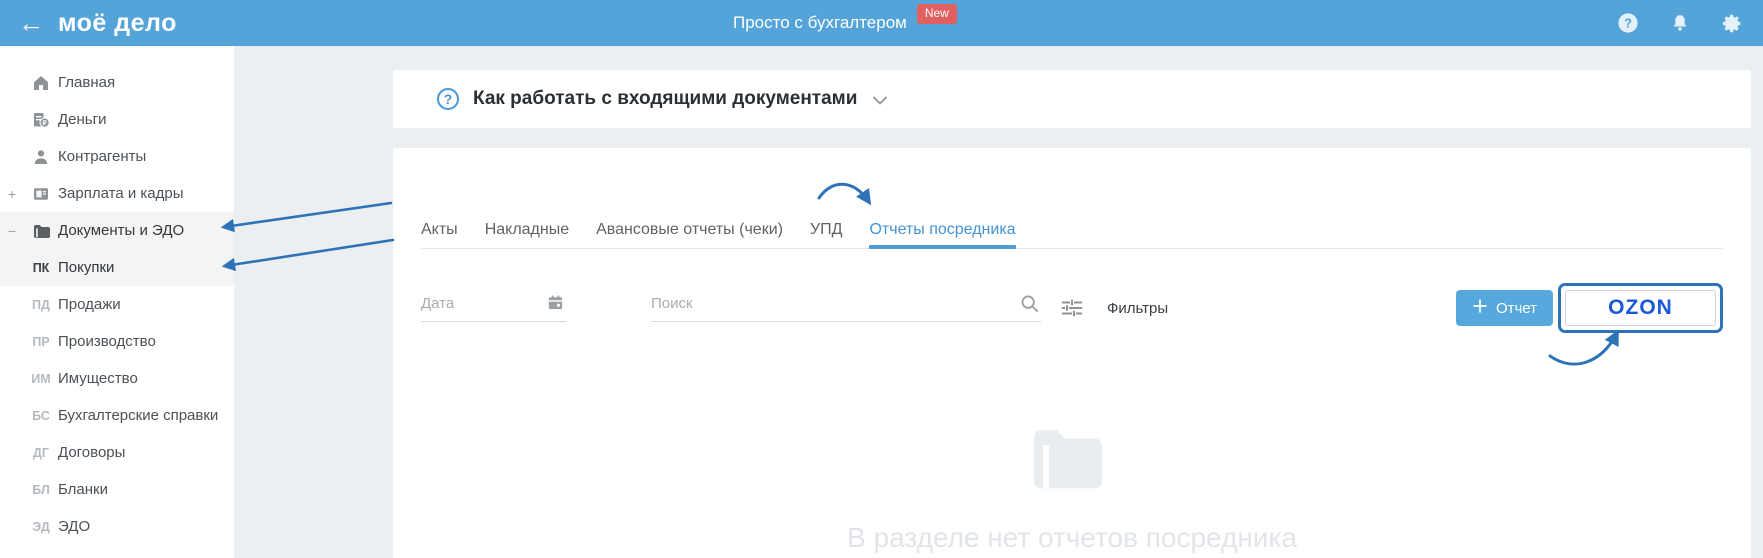 Image resolution: width=1763 pixels, height=558 pixels. What do you see at coordinates (1732, 23) in the screenshot?
I see `settings-gear-icon` at bounding box center [1732, 23].